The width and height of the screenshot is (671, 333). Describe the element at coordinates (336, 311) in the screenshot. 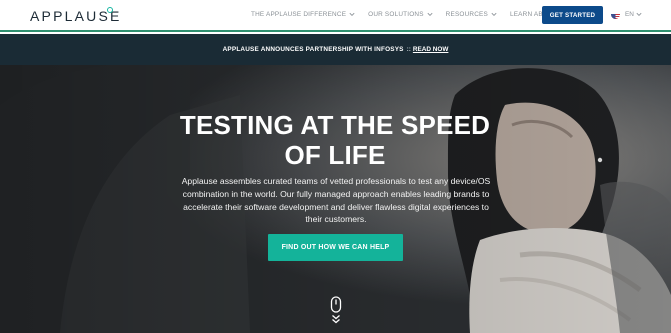

I see `mouse-scroll-icon` at that location.